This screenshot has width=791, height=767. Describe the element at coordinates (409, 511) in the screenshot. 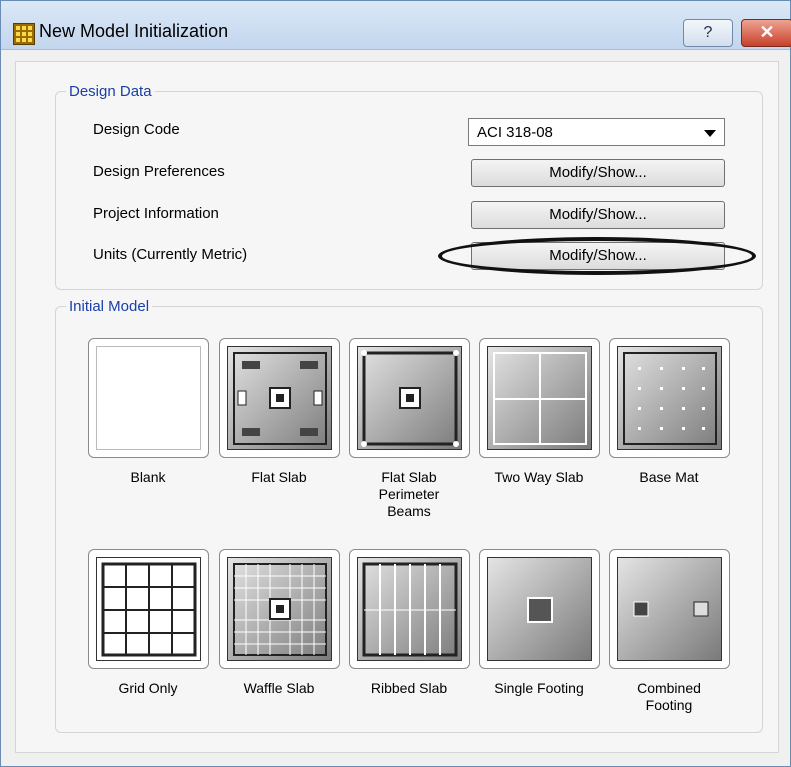

I see `label-line-3: Beams` at that location.